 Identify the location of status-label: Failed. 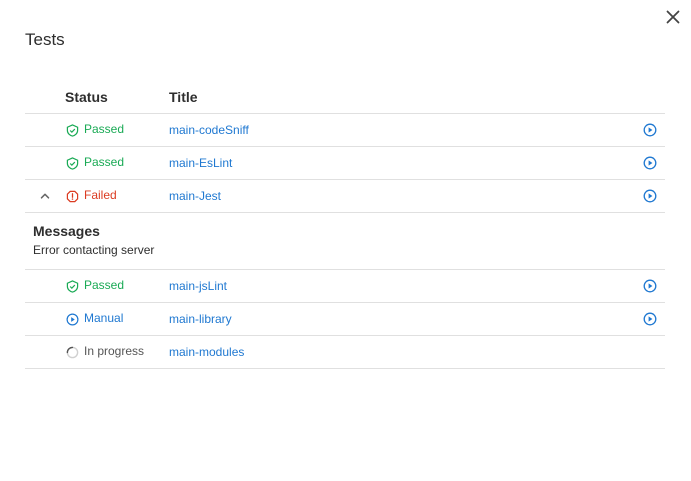
(100, 195).